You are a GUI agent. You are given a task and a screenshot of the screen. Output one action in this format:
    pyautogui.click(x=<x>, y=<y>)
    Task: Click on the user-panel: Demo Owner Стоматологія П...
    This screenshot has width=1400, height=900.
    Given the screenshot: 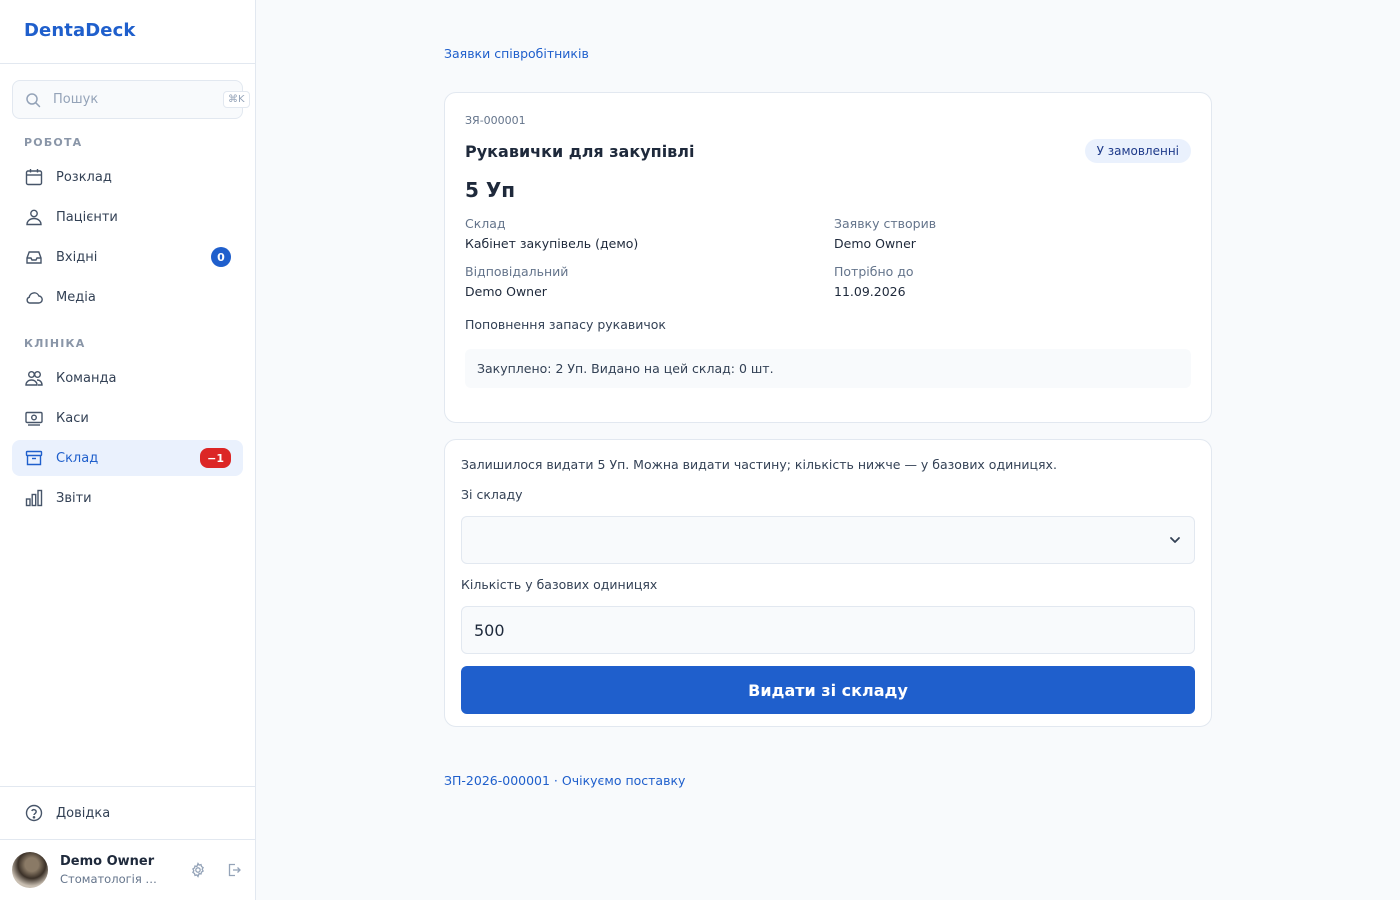 What is the action you would take?
    pyautogui.click(x=128, y=869)
    